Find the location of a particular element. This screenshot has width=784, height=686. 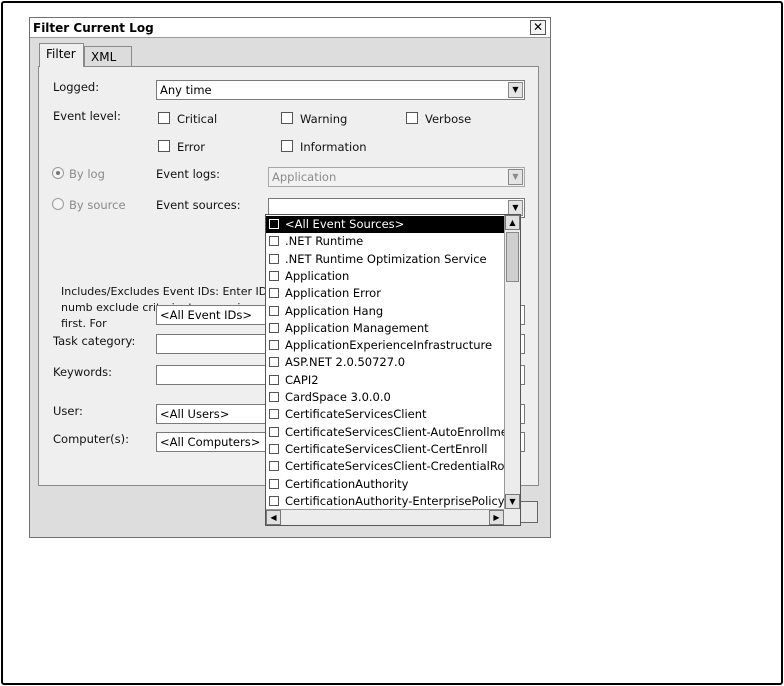

close-button: ✕ is located at coordinates (538, 27).